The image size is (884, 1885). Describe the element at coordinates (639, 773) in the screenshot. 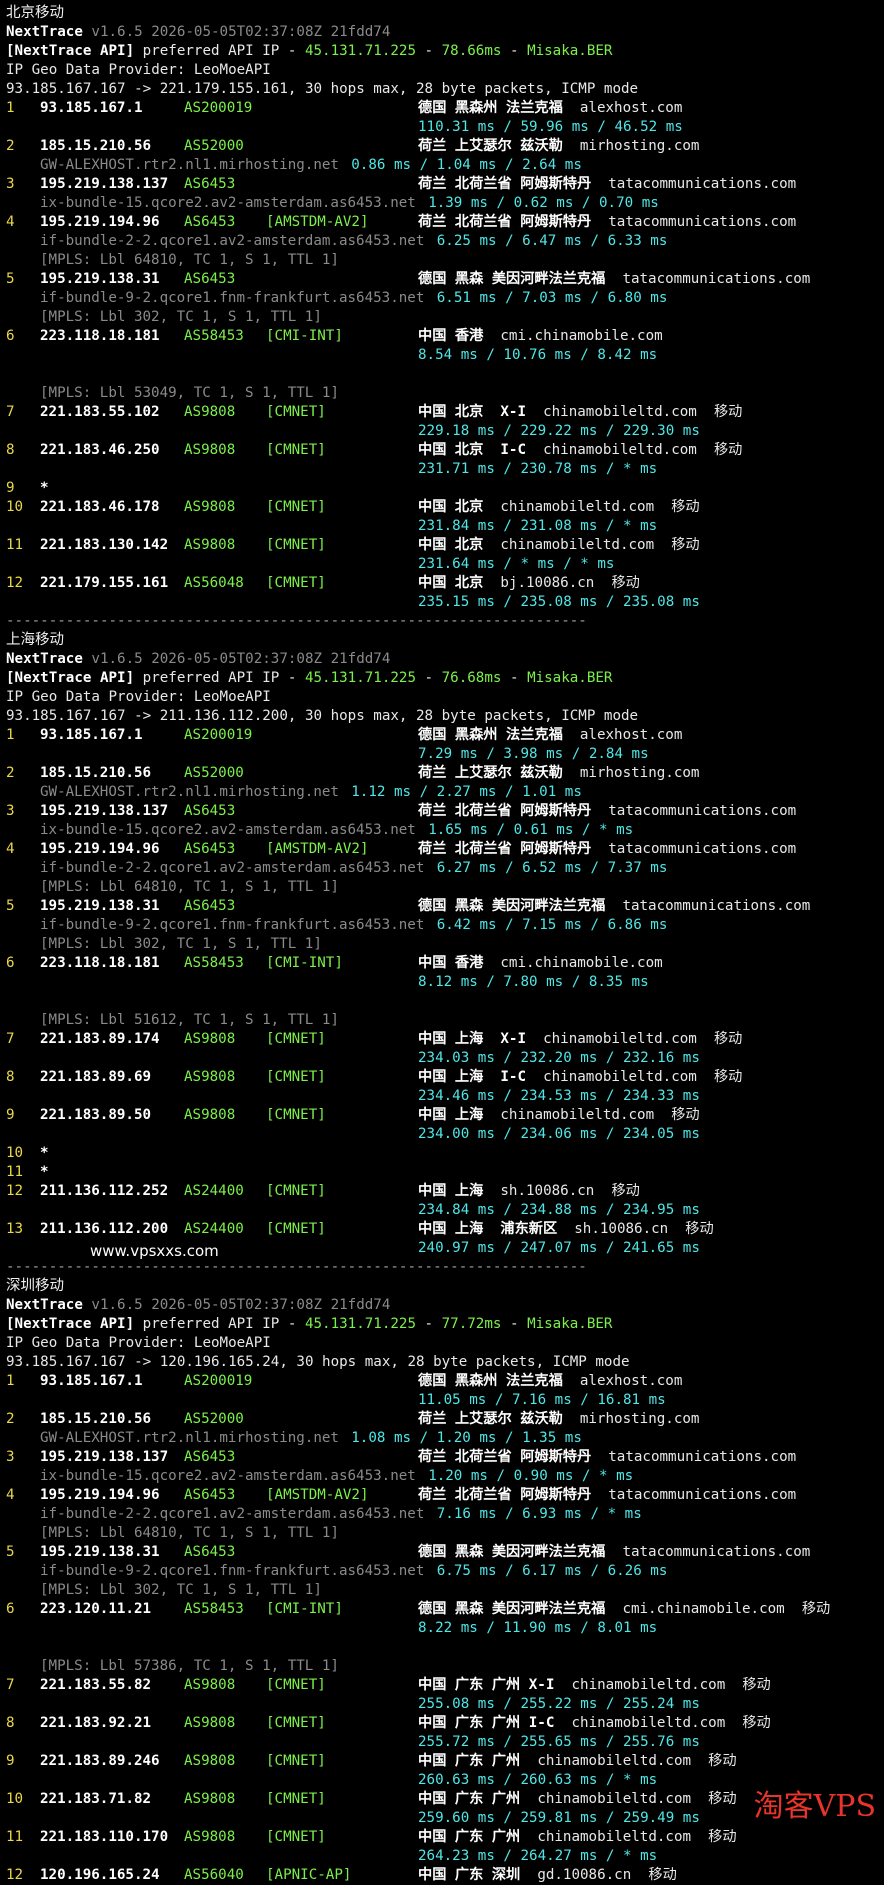

I see `hop-host: mirhosting.com` at that location.